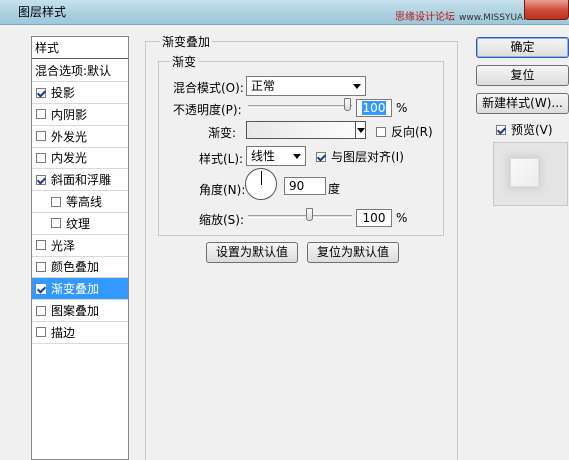  What do you see at coordinates (222, 220) in the screenshot?
I see `scale-label: 缩放(S):` at bounding box center [222, 220].